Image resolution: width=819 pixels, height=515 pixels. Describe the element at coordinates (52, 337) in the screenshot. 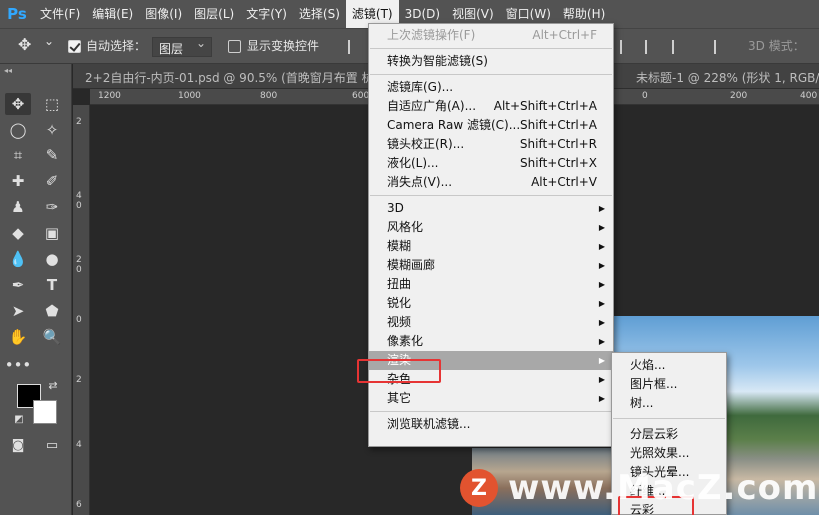

I see `zoom-tool-icon: 🔍` at that location.